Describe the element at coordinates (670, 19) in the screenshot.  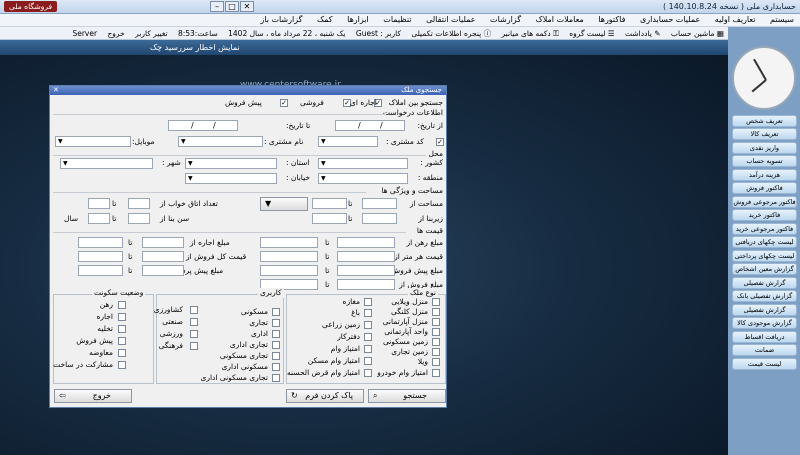
I see `menu-accounting: عملیات حسابداری` at that location.